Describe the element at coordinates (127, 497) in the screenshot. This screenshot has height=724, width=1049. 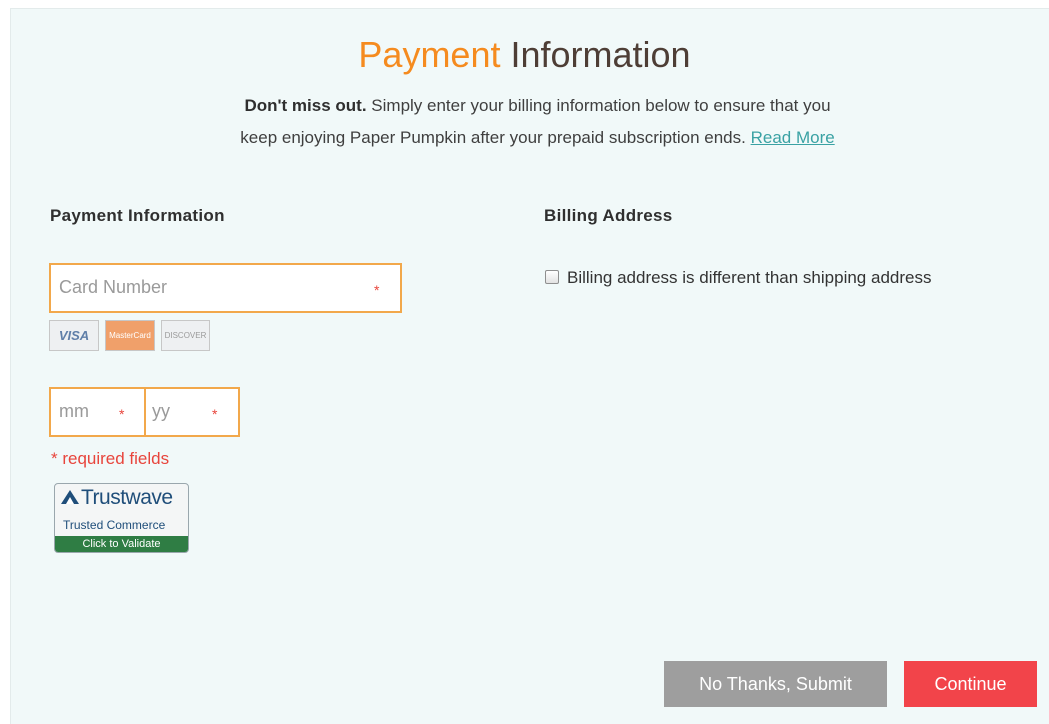
I see `trustwave-brand: Trustwave` at that location.